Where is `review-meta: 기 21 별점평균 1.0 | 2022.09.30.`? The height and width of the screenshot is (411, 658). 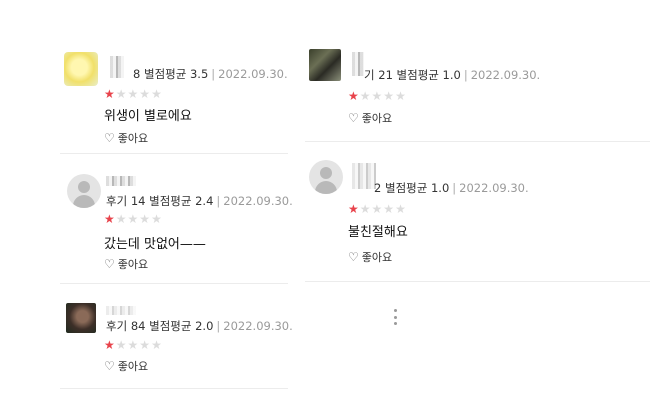
review-meta: 기 21 별점평균 1.0 | 2022.09.30. is located at coordinates (452, 75).